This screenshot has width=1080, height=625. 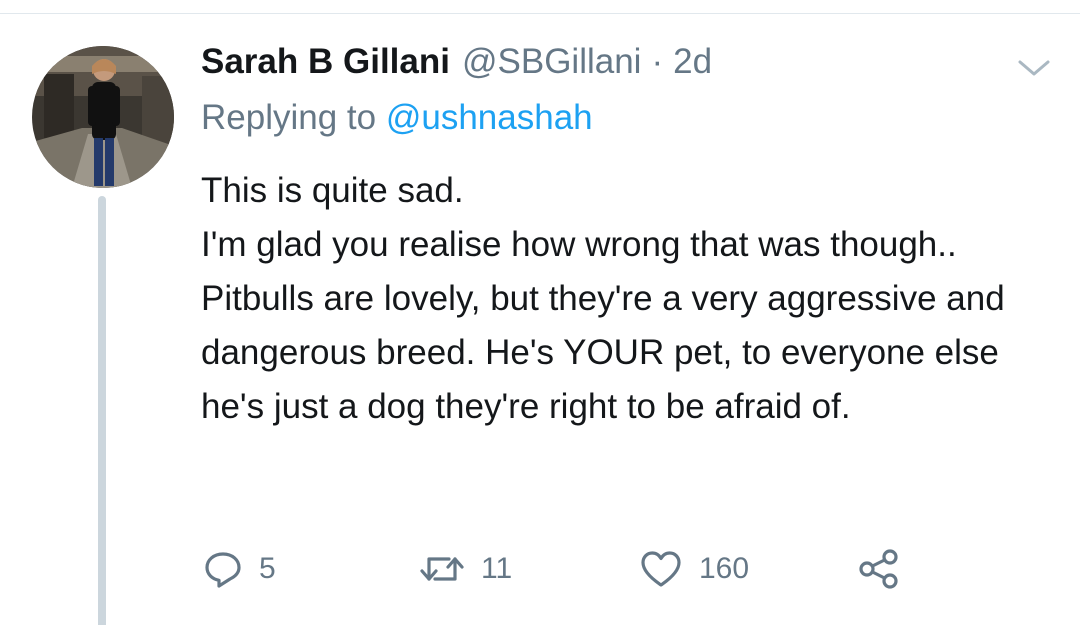 What do you see at coordinates (325, 62) in the screenshot?
I see `author-name: Sarah B Gillani` at bounding box center [325, 62].